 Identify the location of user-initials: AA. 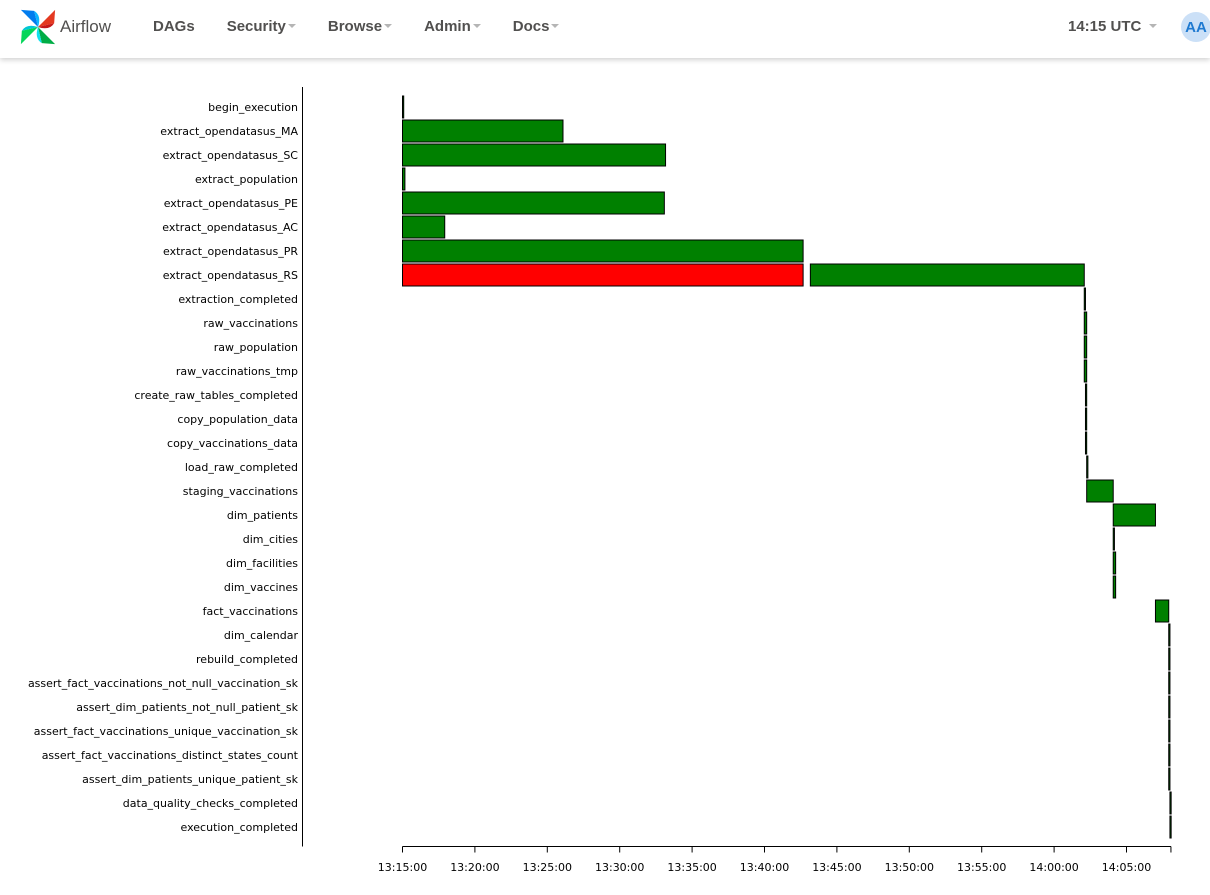
(1196, 27).